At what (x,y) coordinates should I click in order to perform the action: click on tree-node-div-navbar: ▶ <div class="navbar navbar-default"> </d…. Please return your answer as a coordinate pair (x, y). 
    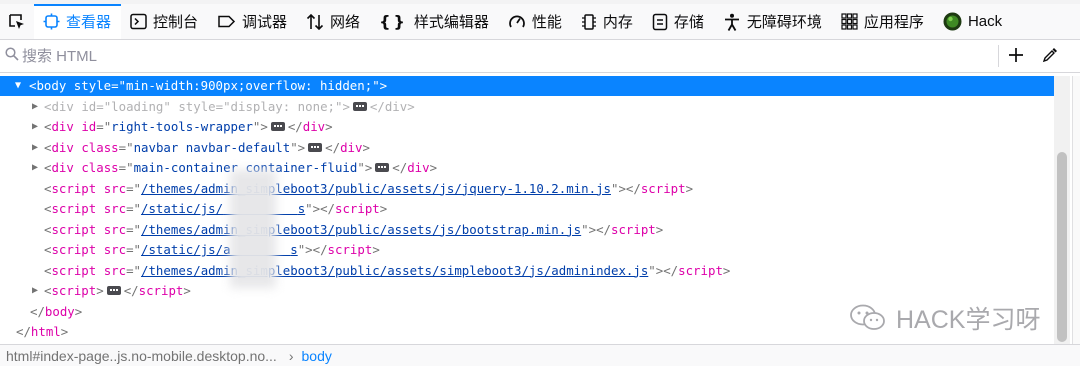
    Looking at the image, I should click on (527, 148).